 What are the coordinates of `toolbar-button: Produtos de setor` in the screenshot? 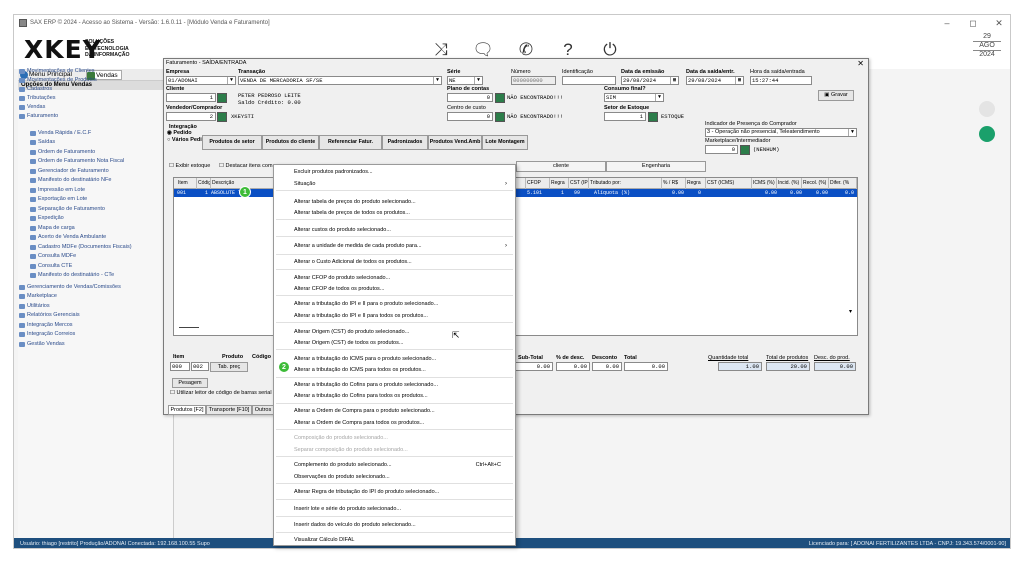 It's located at (232, 142).